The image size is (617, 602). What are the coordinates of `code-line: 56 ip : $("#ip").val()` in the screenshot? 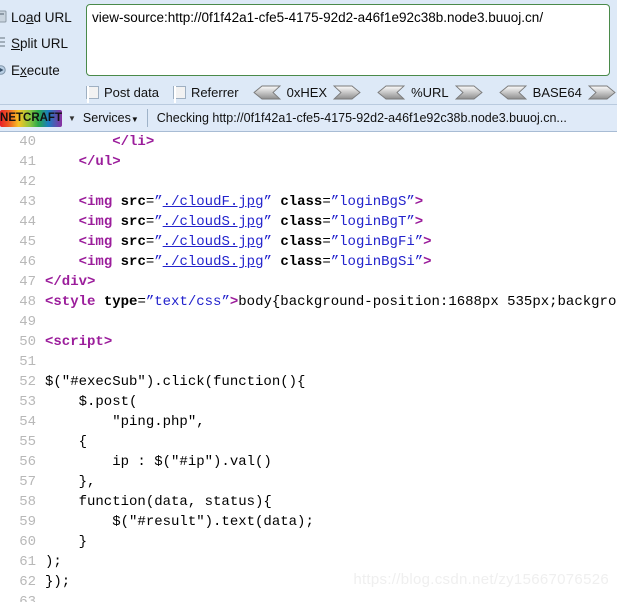 It's located at (308, 462).